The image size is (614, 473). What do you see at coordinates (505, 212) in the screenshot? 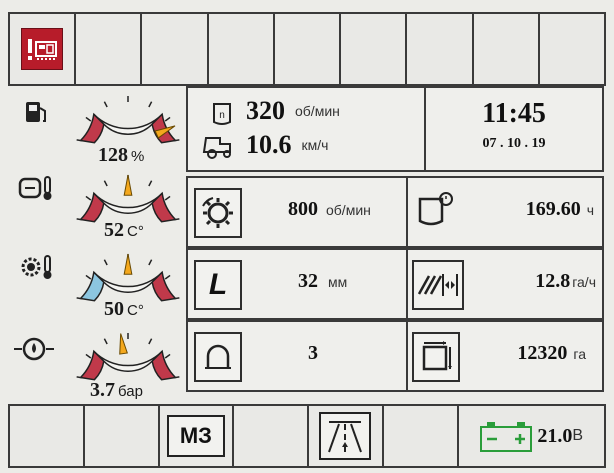
I see `engine-hours-cell: 169.60 ч` at bounding box center [505, 212].